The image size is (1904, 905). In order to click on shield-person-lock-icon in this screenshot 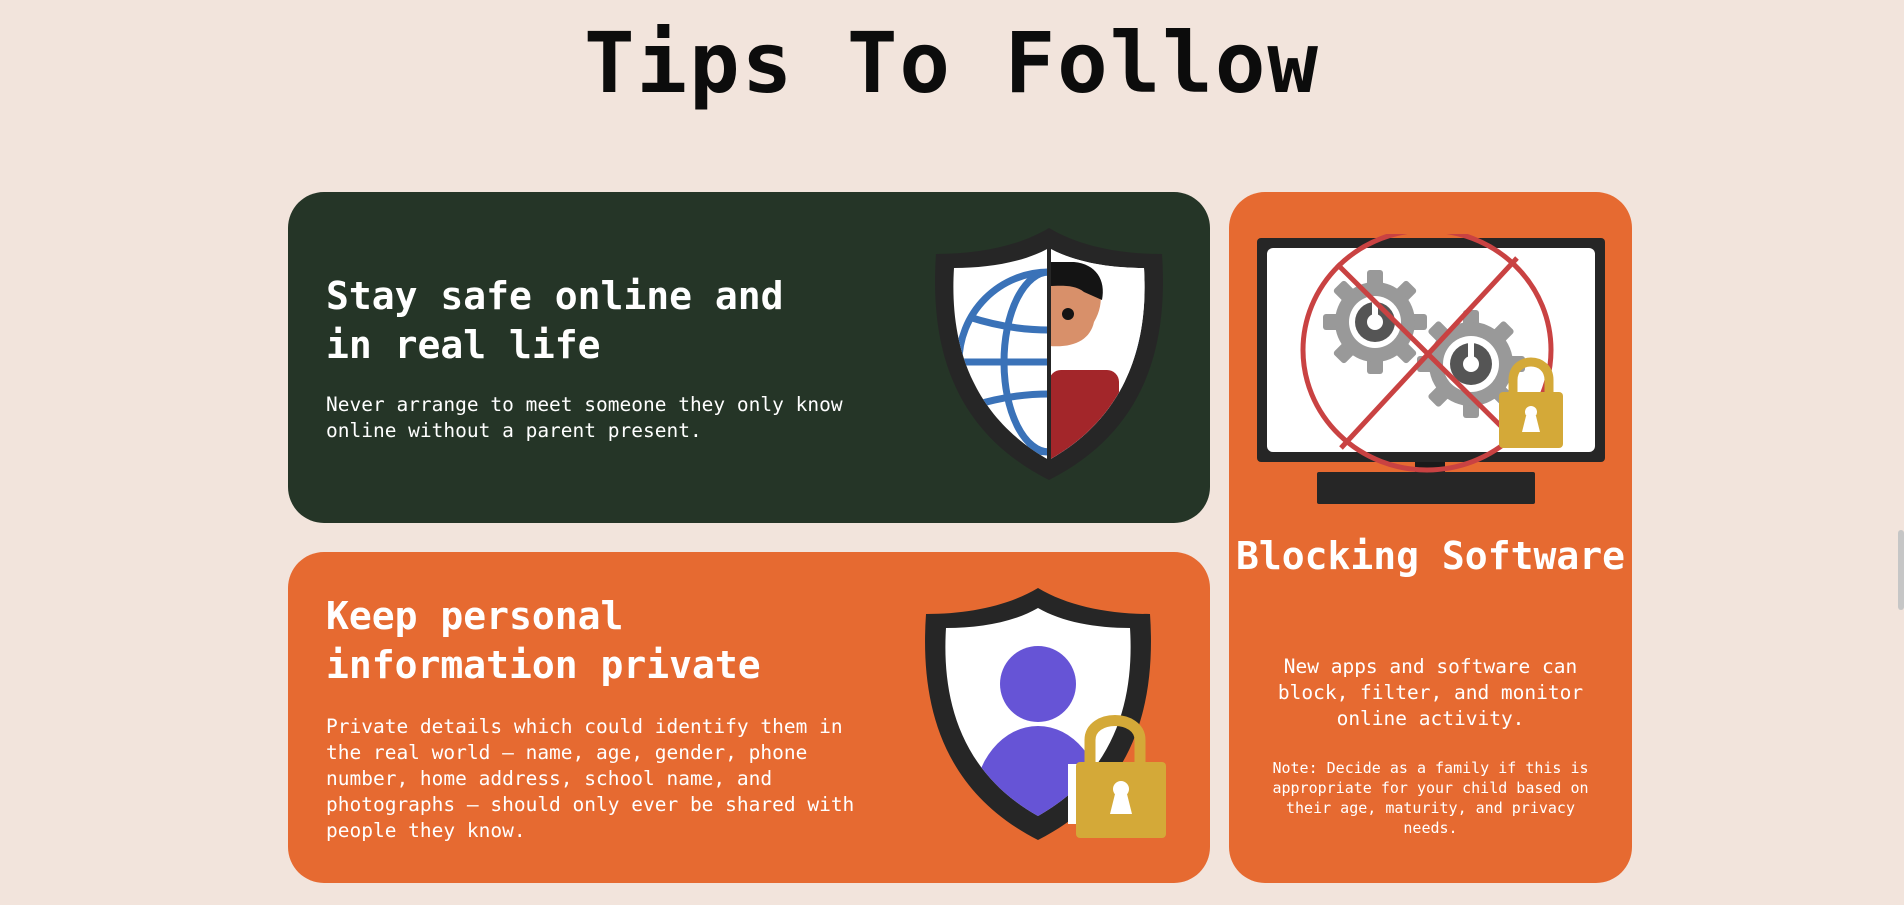, I will do `click(1045, 714)`.